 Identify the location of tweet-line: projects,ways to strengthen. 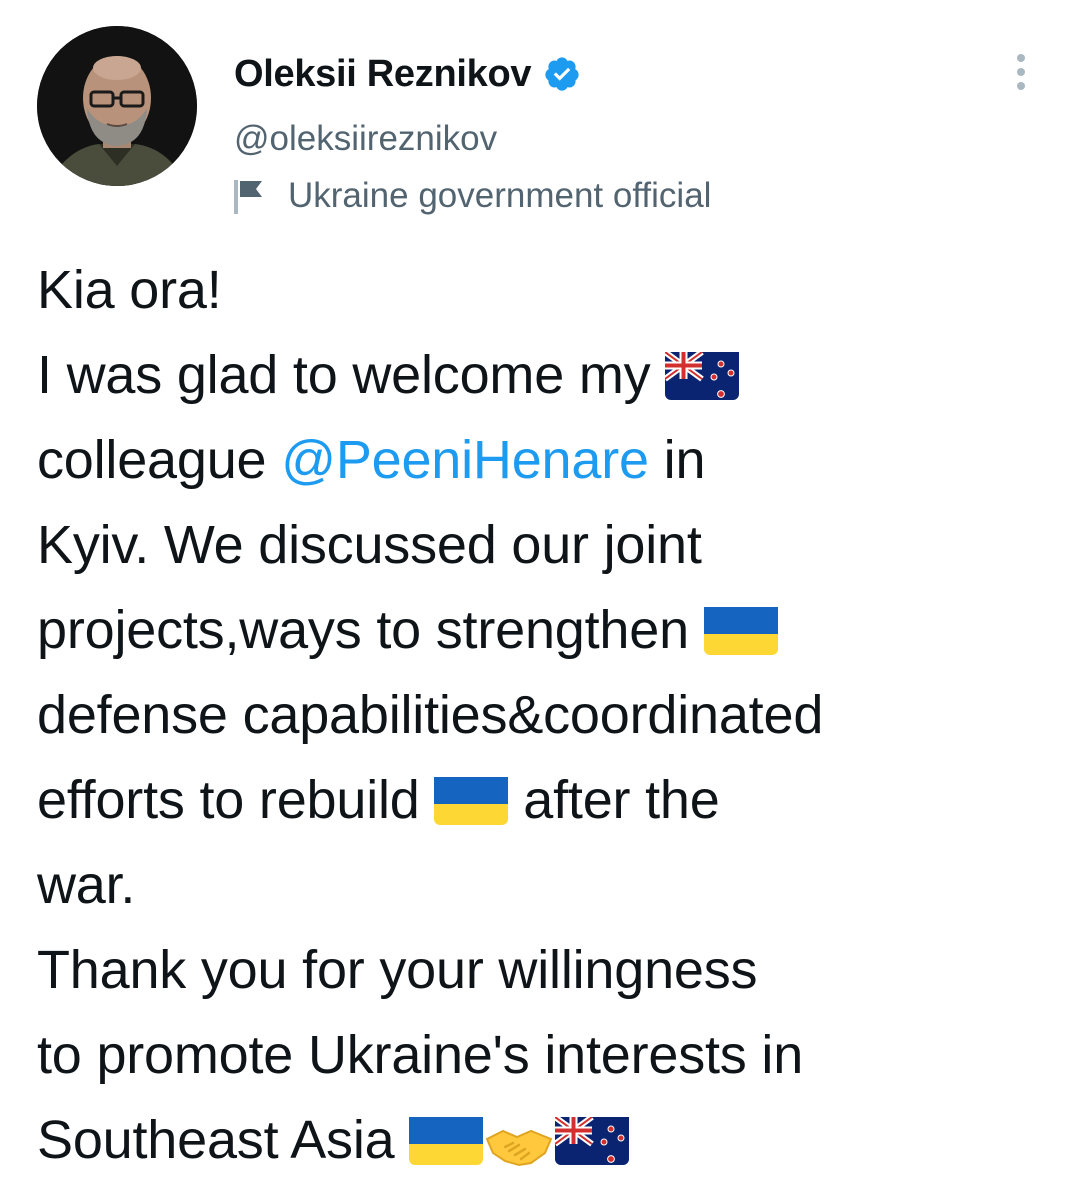
(542, 630).